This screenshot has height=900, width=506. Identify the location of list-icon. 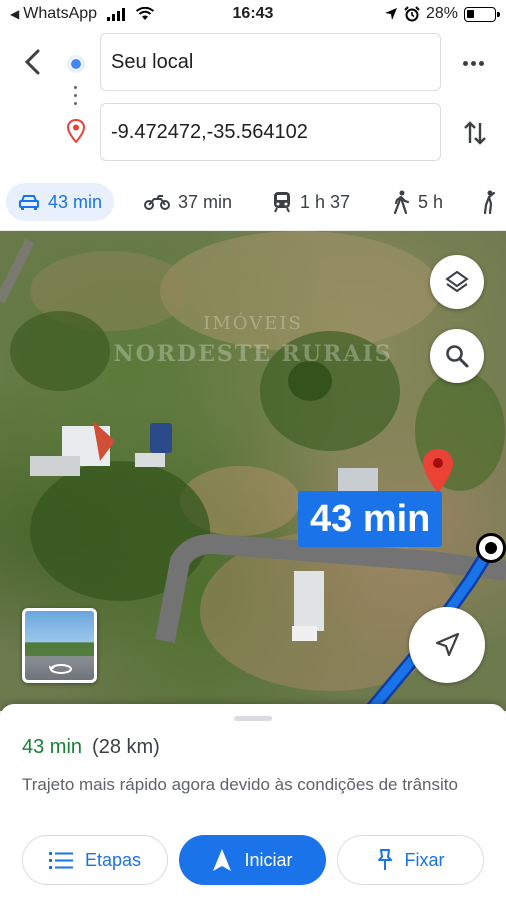
(60, 860).